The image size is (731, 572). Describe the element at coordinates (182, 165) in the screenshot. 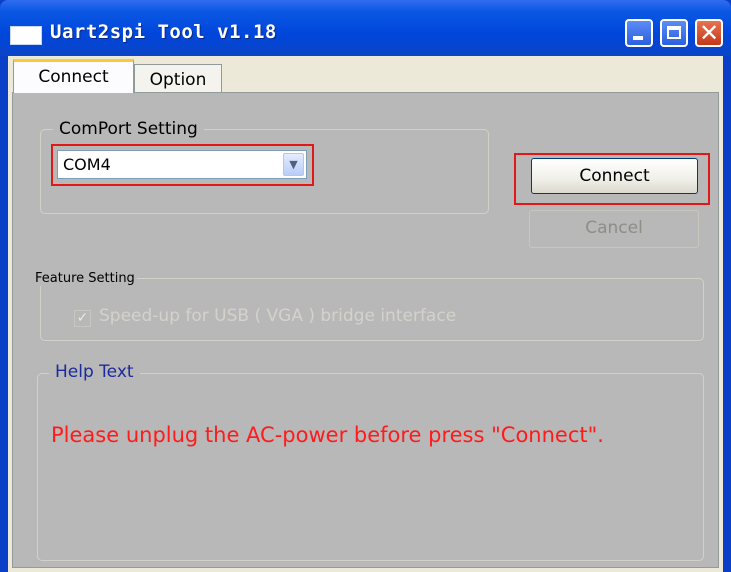

I see `comport-highlight-box` at that location.